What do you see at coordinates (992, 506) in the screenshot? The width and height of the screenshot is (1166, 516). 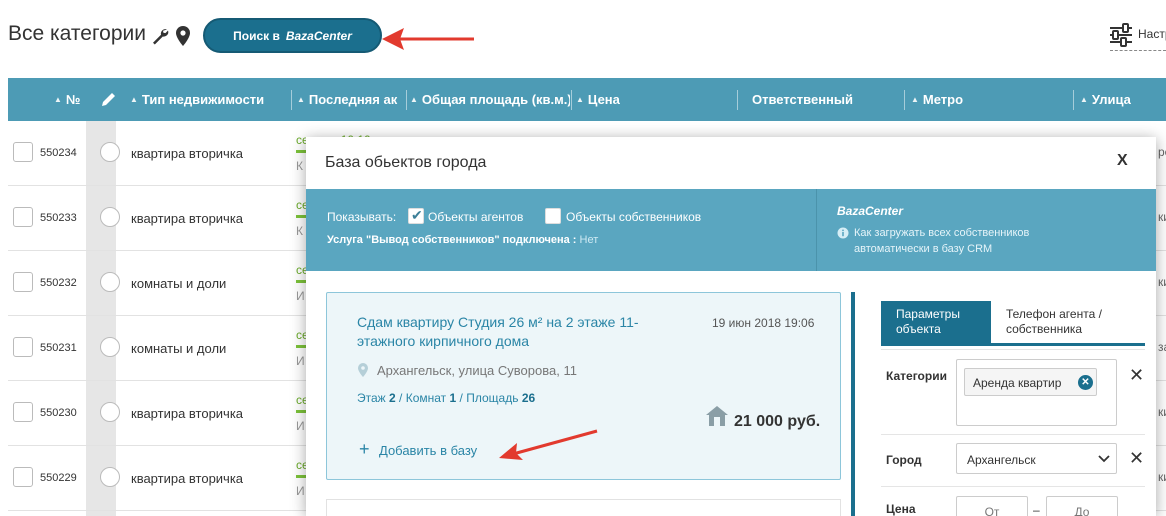 I see `price-from-input: От` at bounding box center [992, 506].